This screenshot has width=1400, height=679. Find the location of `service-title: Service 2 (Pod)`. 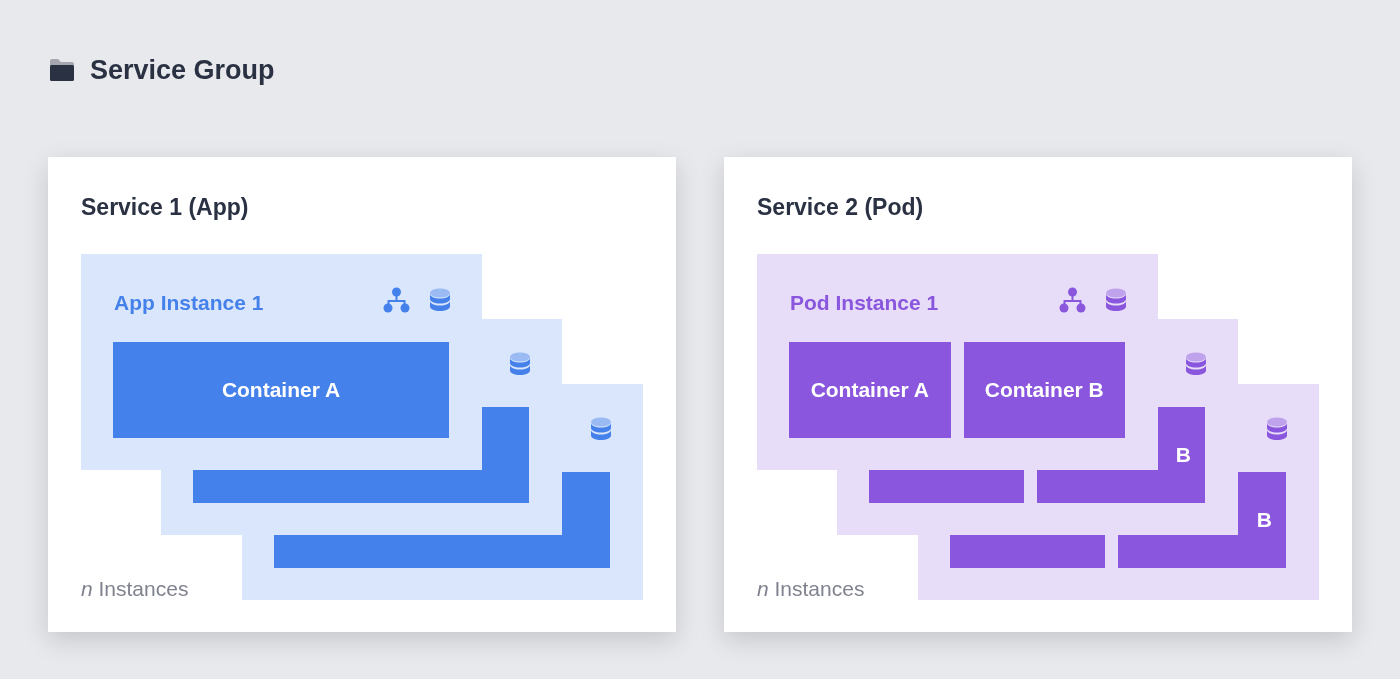

service-title: Service 2 (Pod) is located at coordinates (840, 207).